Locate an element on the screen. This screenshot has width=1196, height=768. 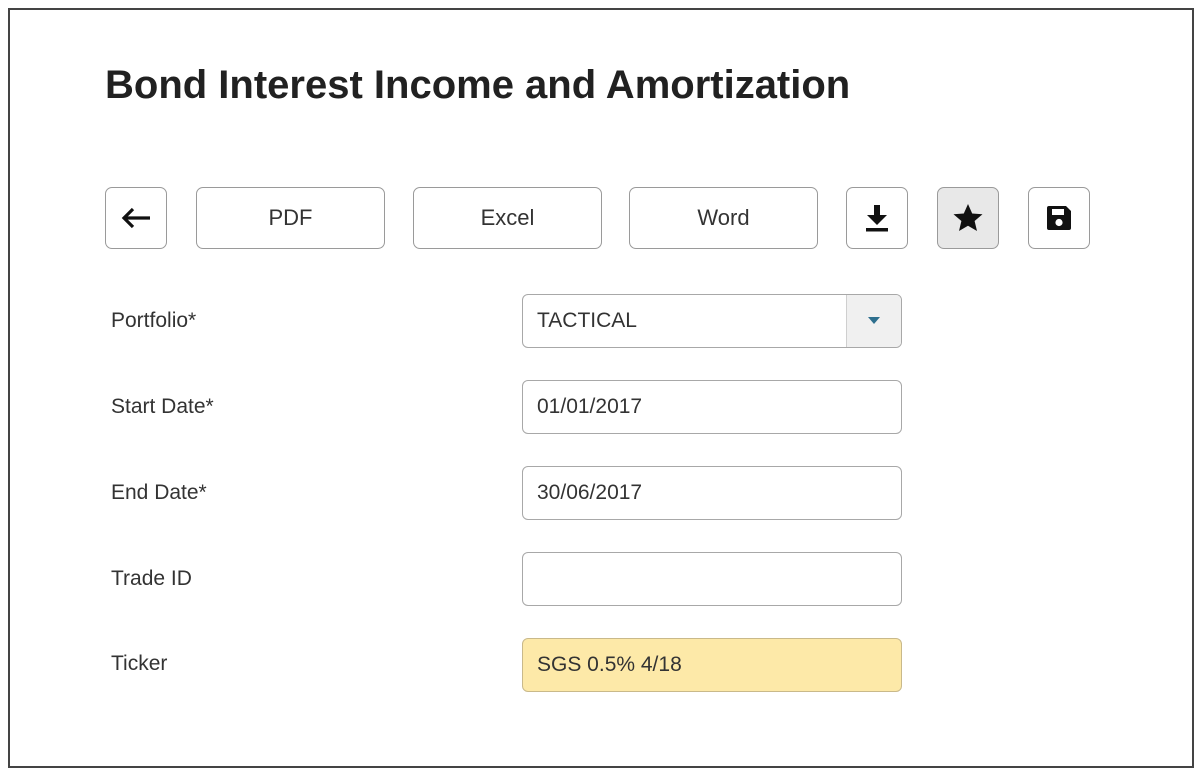
download-icon is located at coordinates (877, 218).